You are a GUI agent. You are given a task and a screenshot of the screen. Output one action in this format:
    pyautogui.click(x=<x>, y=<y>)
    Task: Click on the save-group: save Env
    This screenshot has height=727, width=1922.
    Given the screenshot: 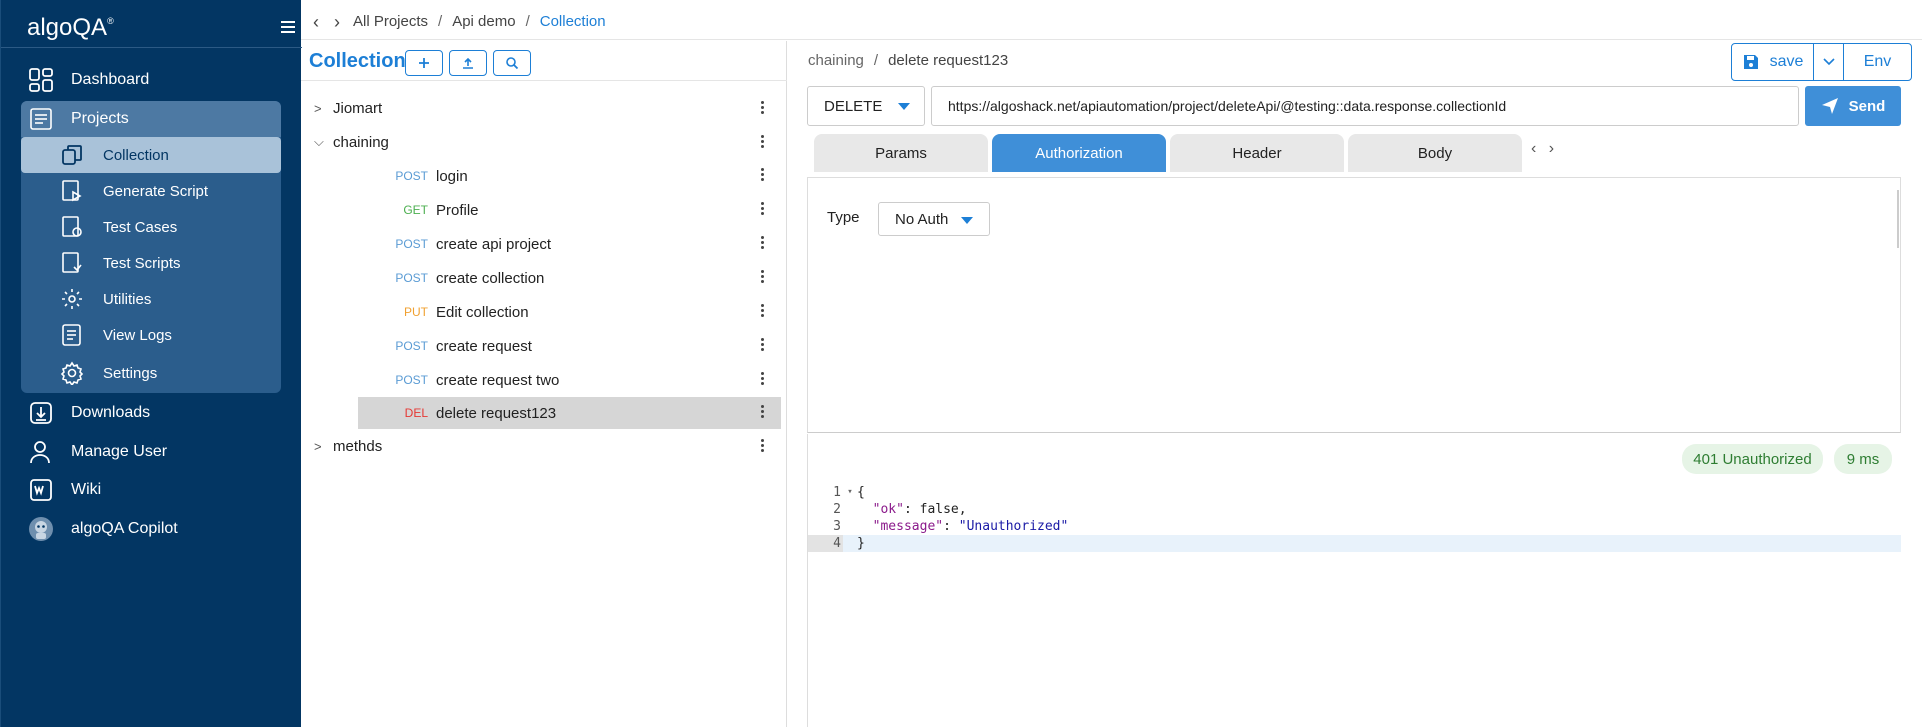 What is the action you would take?
    pyautogui.click(x=1821, y=62)
    